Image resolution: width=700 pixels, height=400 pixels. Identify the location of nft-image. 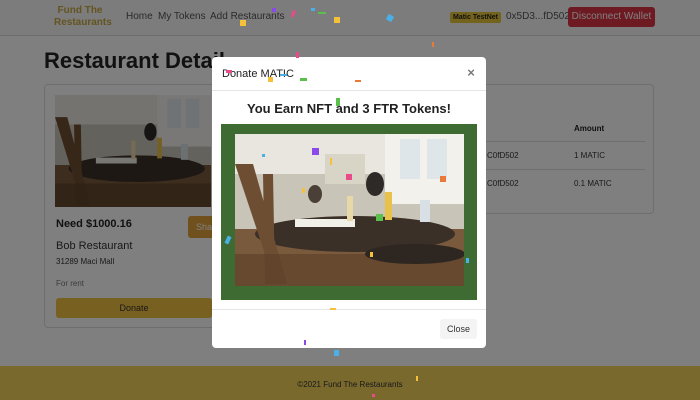
(349, 210).